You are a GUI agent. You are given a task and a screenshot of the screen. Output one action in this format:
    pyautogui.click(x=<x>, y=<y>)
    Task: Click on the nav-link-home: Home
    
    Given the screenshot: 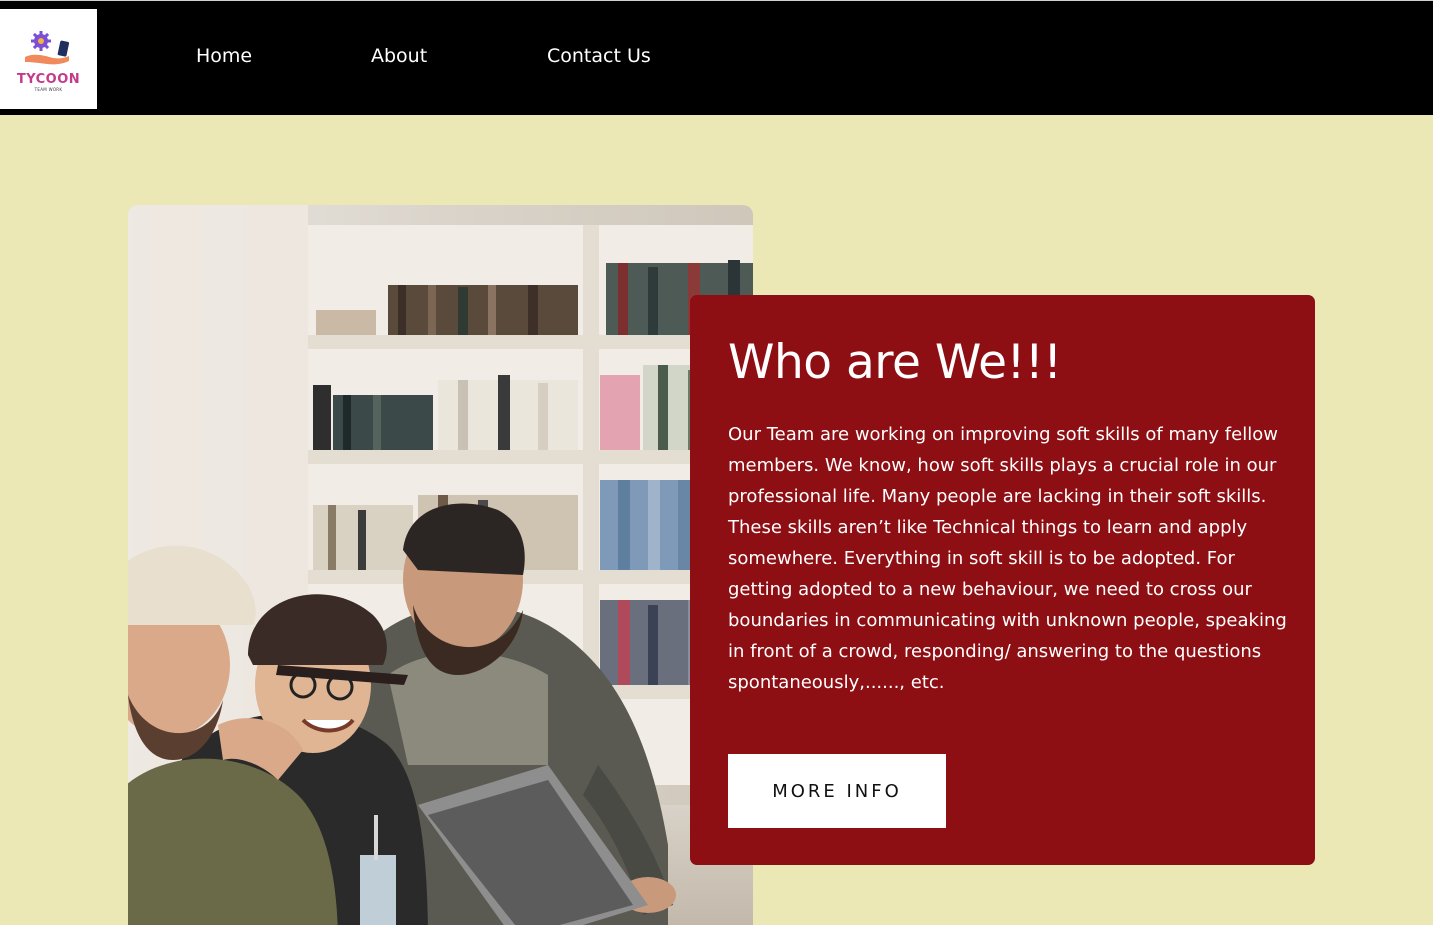 What is the action you would take?
    pyautogui.click(x=224, y=56)
    